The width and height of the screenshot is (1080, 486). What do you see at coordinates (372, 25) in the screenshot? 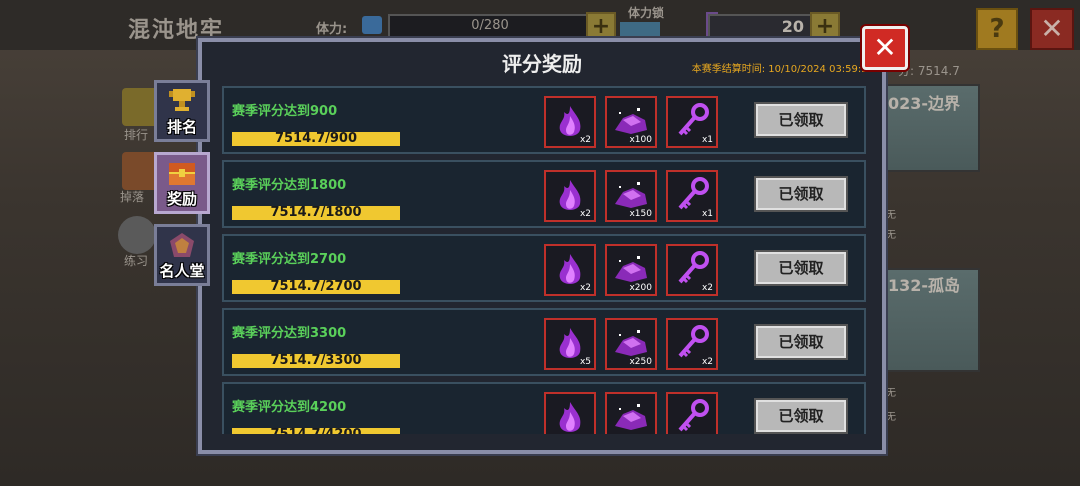
I see `stamina-icon` at bounding box center [372, 25].